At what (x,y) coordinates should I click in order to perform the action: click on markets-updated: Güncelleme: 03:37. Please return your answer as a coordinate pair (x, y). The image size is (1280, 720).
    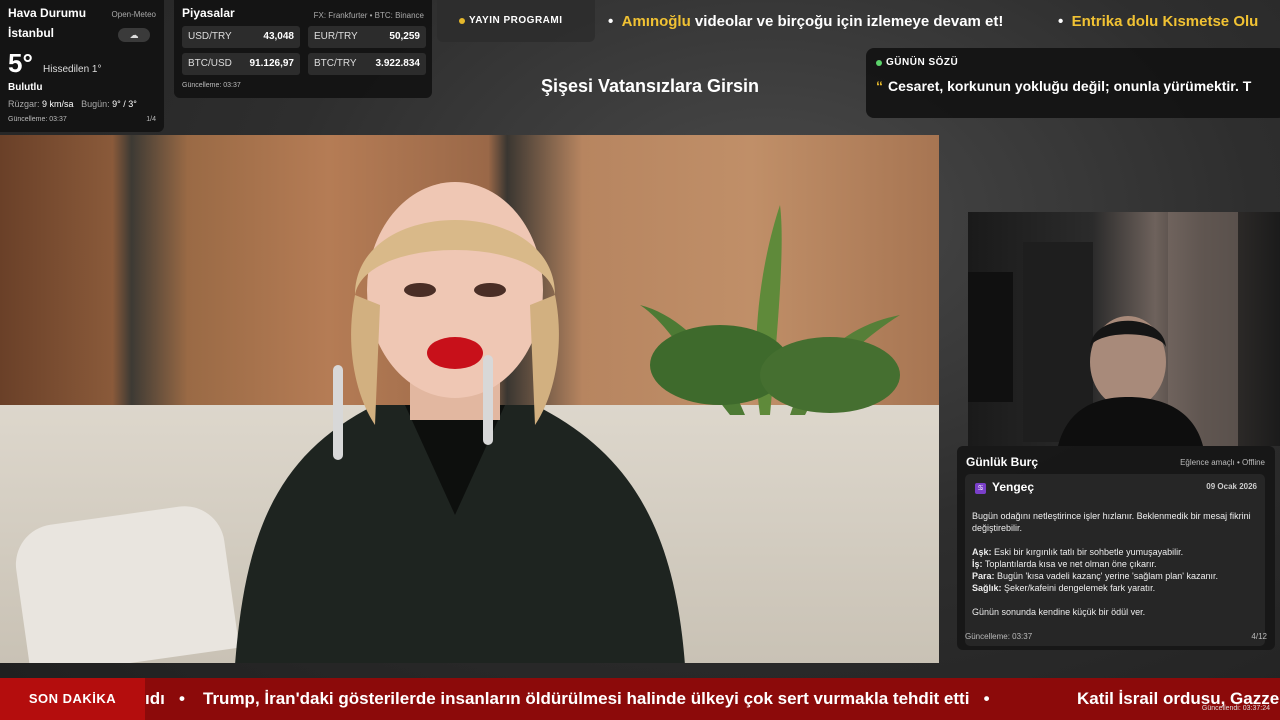
    Looking at the image, I should click on (211, 85).